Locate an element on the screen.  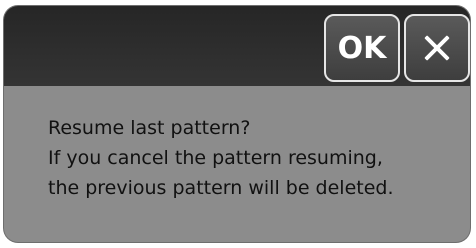
close-button is located at coordinates (437, 48).